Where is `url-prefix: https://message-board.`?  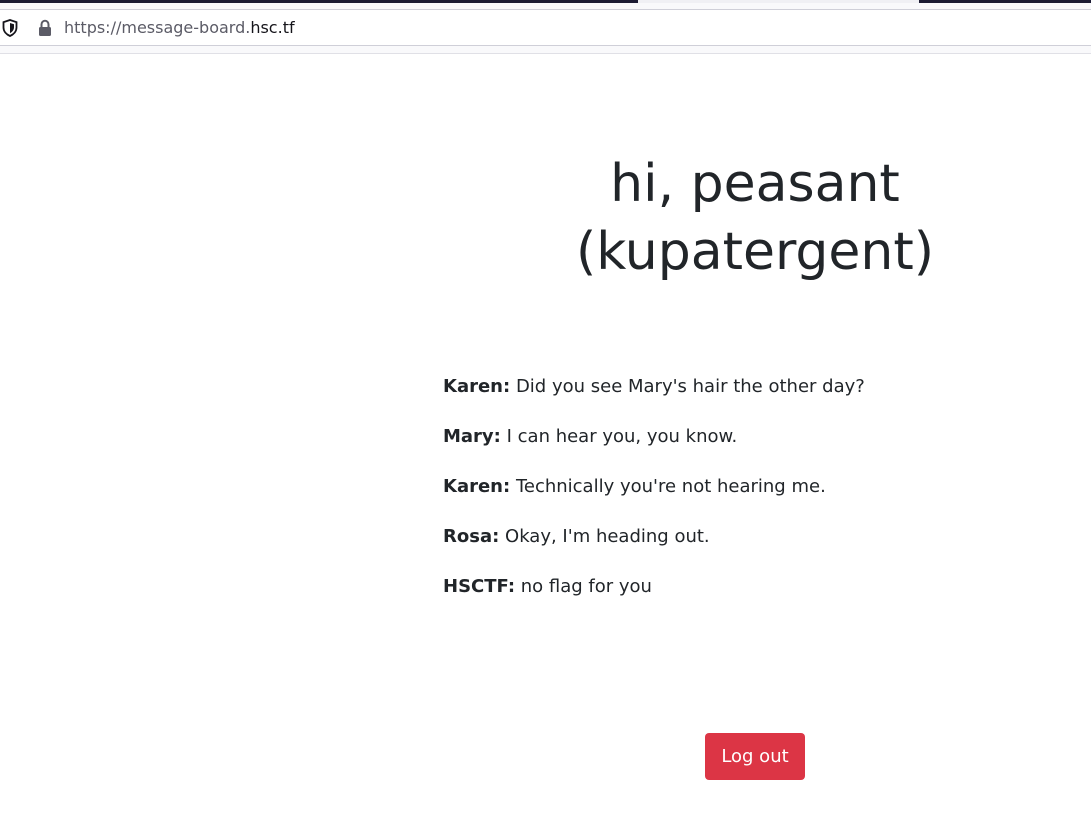 url-prefix: https://message-board. is located at coordinates (157, 27).